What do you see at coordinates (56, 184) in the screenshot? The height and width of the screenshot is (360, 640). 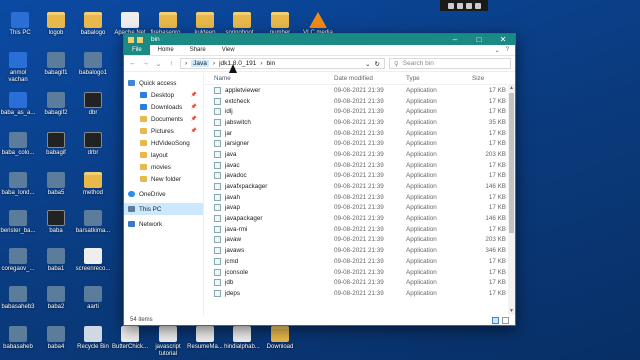 I see `desktop-icon: baba5` at bounding box center [56, 184].